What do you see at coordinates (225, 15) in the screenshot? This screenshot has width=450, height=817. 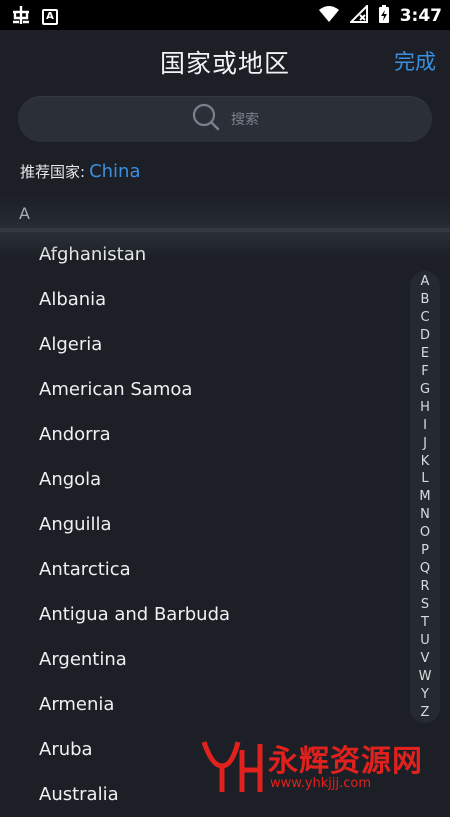 I see `status-bar: A 3:47` at bounding box center [225, 15].